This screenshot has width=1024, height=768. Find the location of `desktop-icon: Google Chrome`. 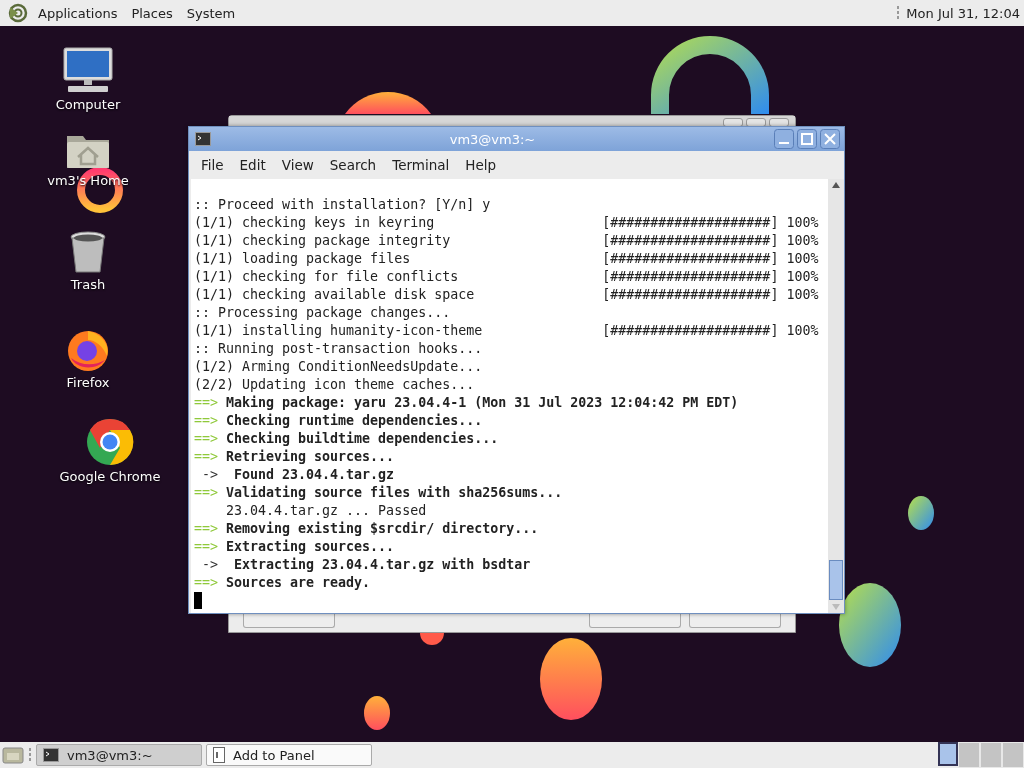

desktop-icon: Google Chrome is located at coordinates (110, 451).